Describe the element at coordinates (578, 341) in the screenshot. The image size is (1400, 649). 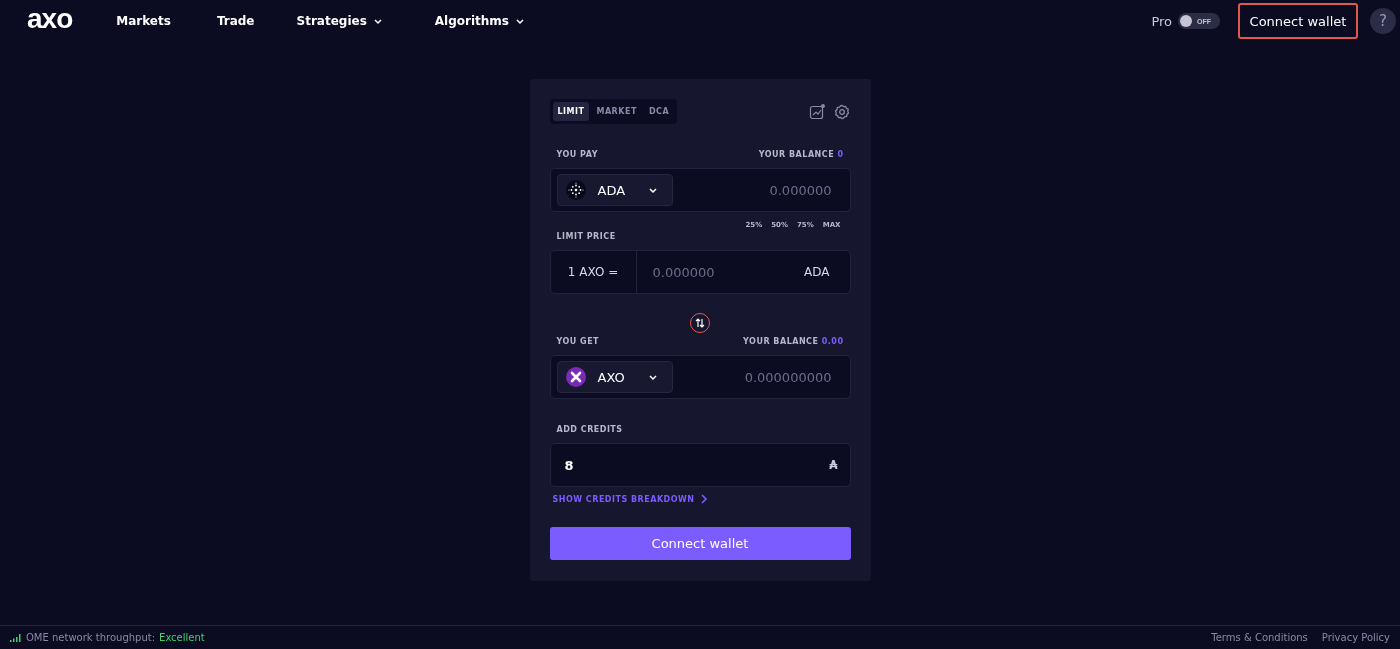
I see `field-label: YOU GET` at that location.